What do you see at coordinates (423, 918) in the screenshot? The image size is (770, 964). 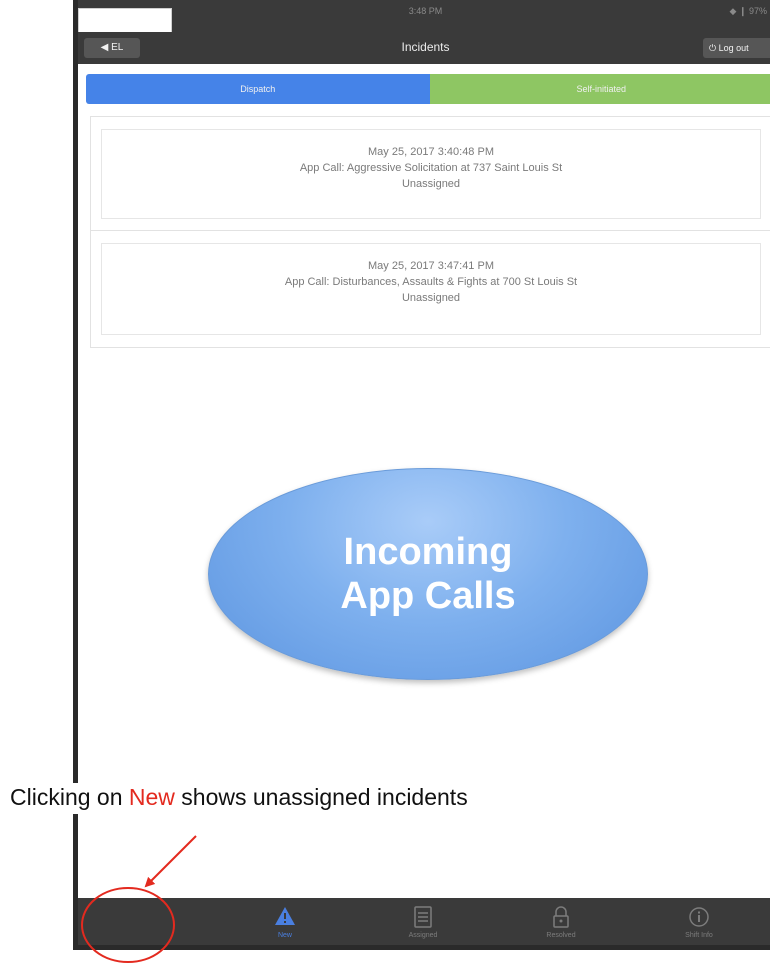 I see `document-icon` at bounding box center [423, 918].